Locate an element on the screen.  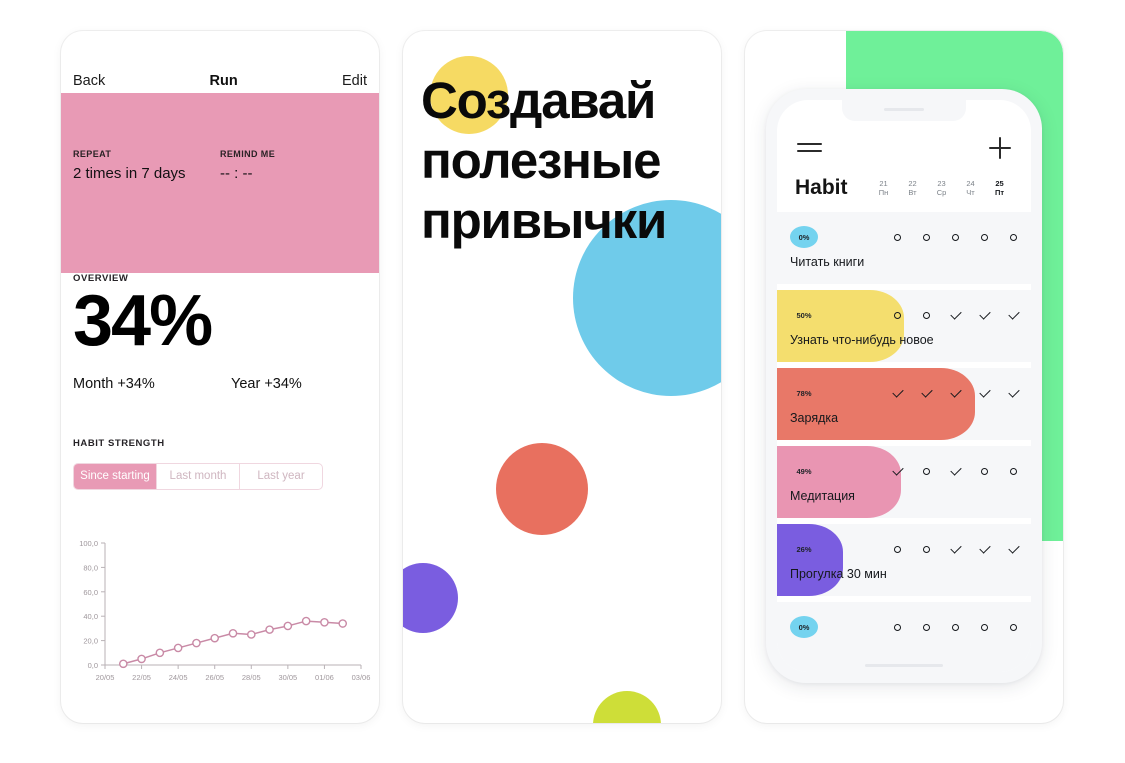
segment-last-month: Last month is located at coordinates (197, 477).